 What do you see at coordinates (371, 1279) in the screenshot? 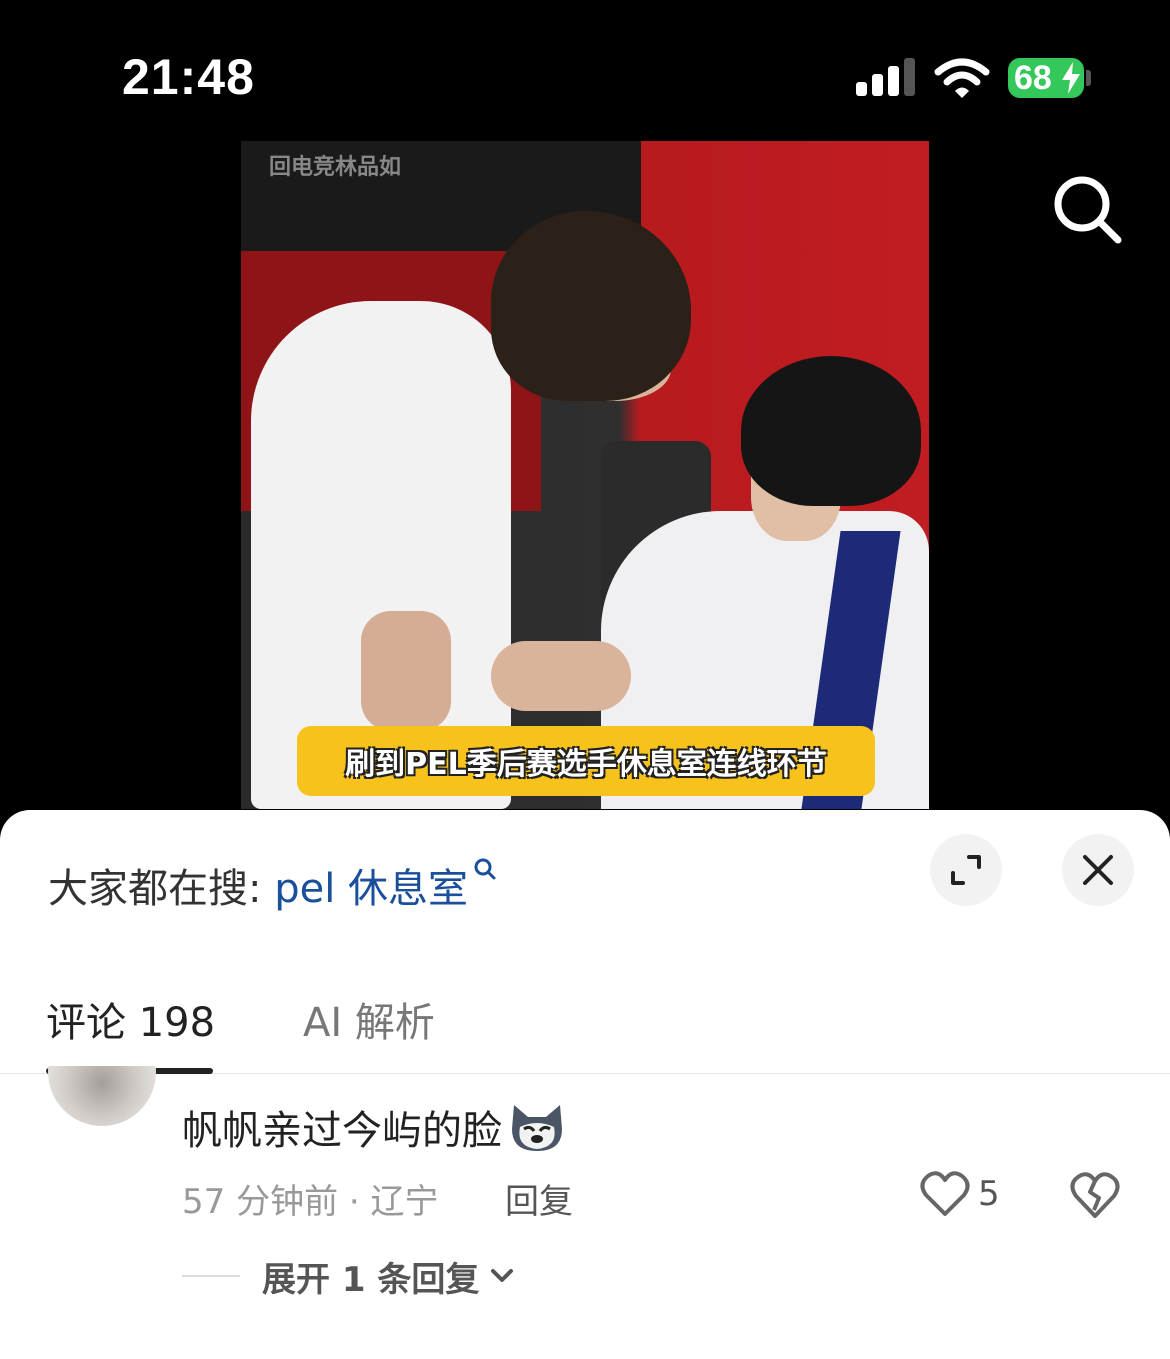
I see `expand-replies-label: 展开 1 条回复` at bounding box center [371, 1279].